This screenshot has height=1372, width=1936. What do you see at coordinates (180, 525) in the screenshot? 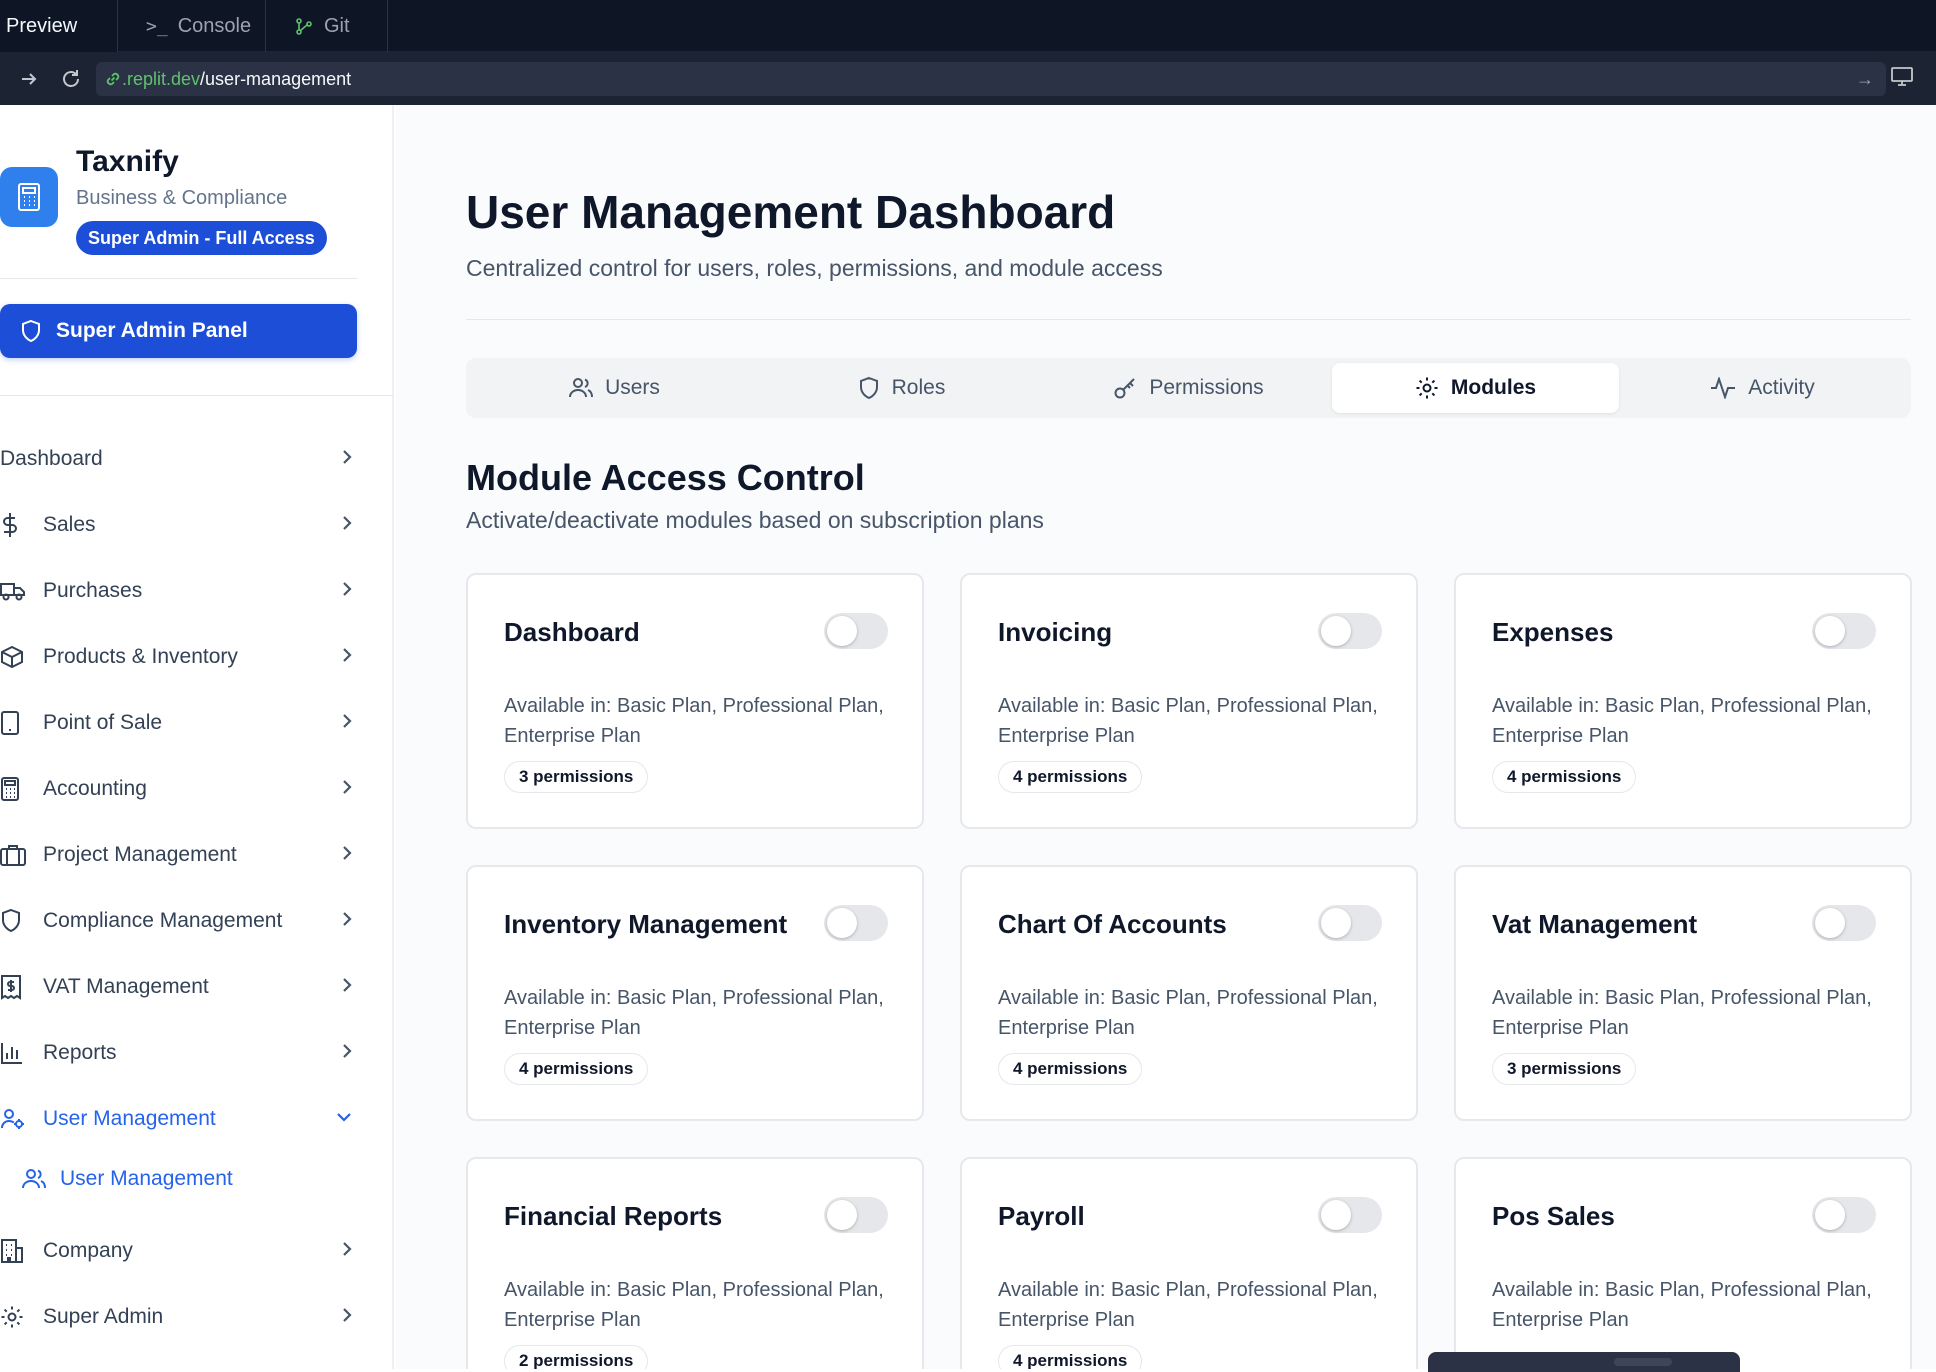
I see `sidebar-item-sales: Sales` at bounding box center [180, 525].